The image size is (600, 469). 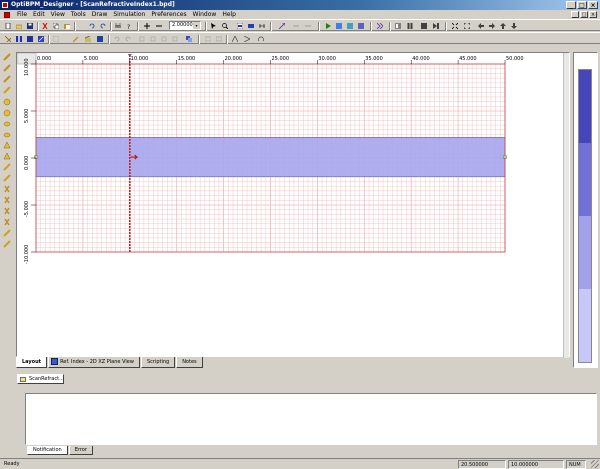 I want to click on analyzer-icon, so click(x=361, y=26).